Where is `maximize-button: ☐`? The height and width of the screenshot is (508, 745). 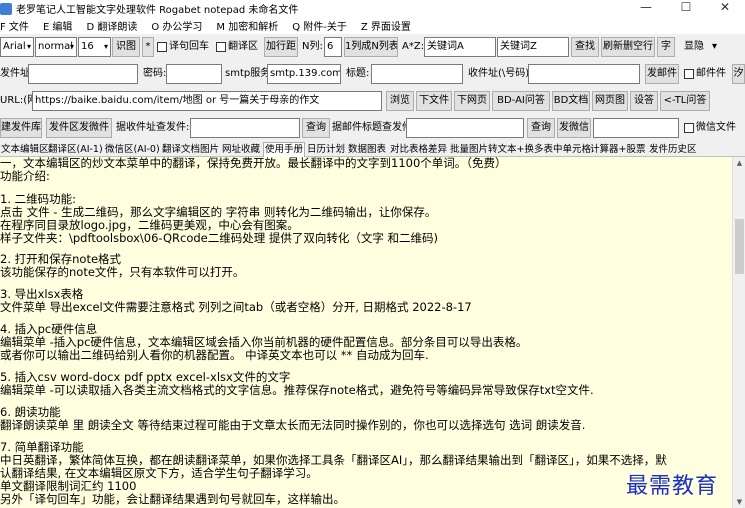
maximize-button: ☐ is located at coordinates (686, 8).